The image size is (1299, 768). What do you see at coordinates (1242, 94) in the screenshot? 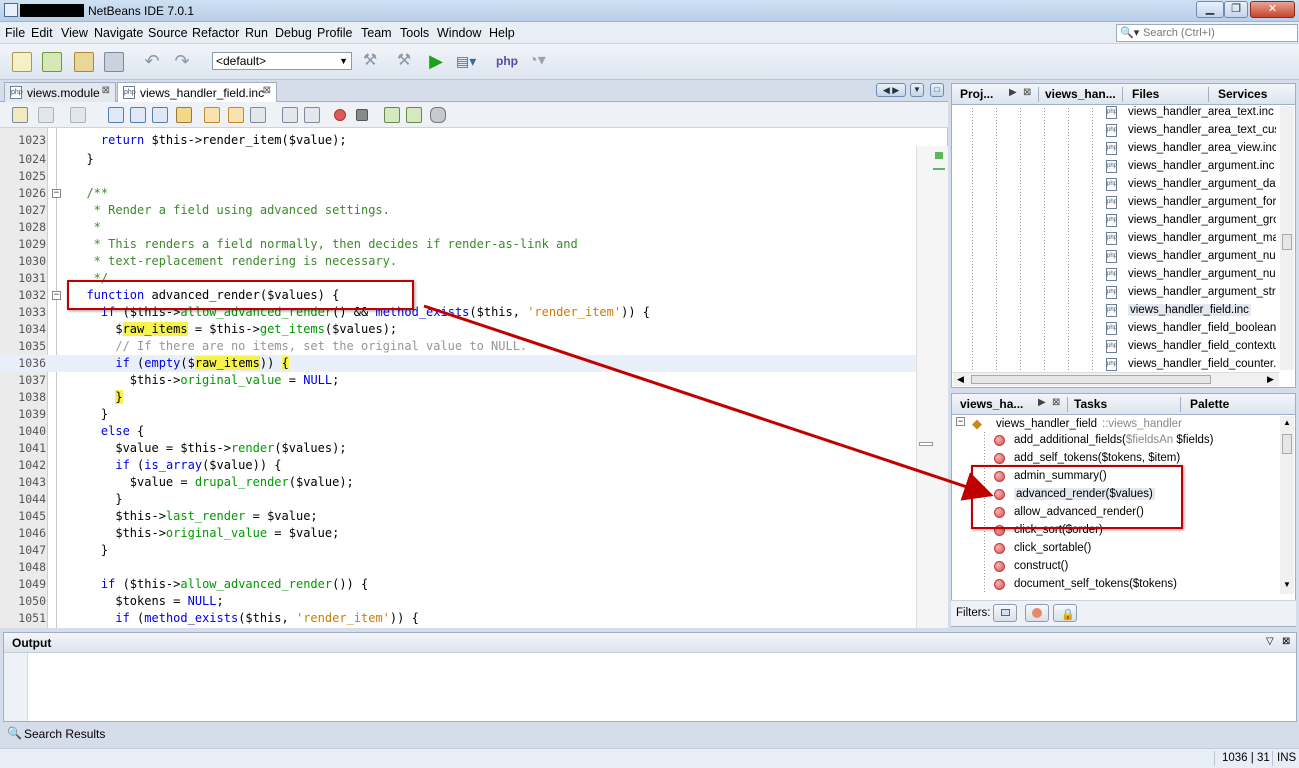
I see `tab-services: Services` at bounding box center [1242, 94].